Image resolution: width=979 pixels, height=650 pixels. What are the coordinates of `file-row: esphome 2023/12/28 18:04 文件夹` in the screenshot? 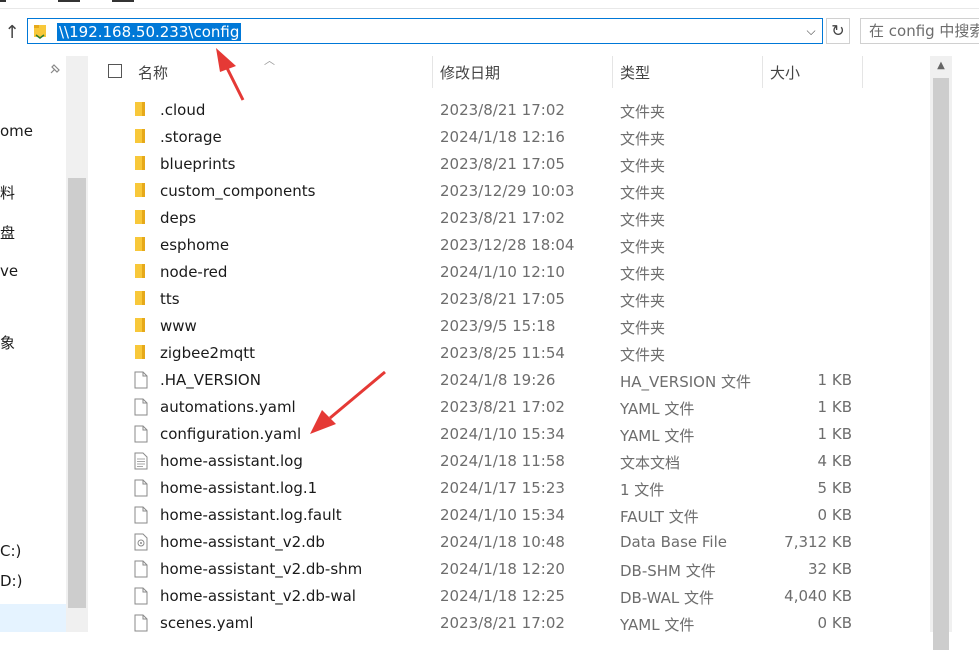 It's located at (509, 245).